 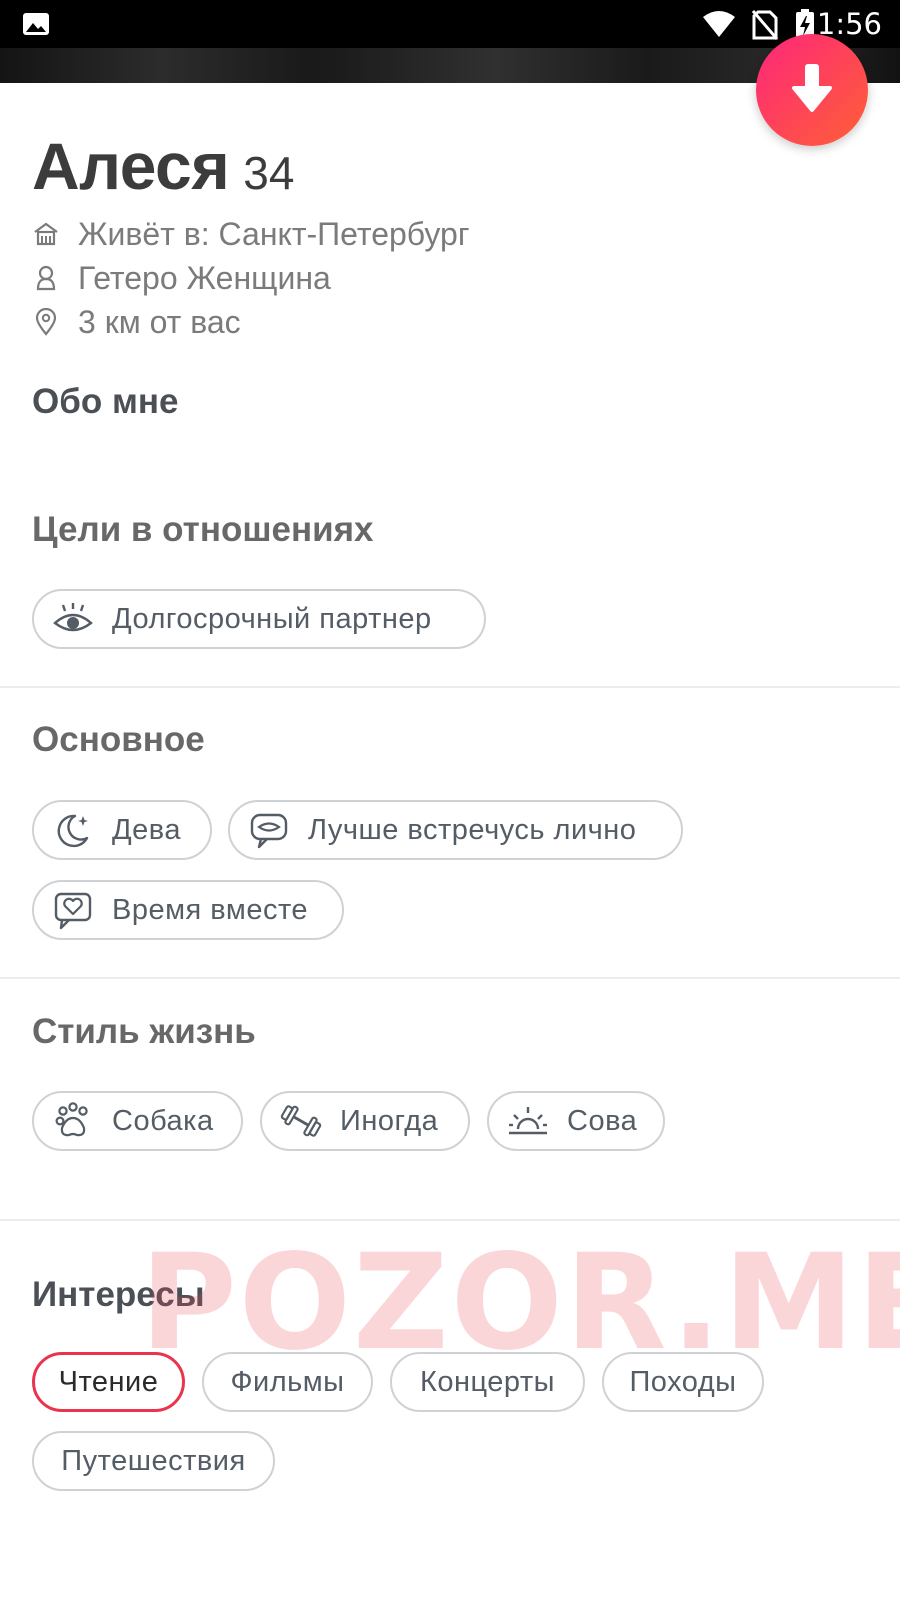 I want to click on interest-chip-label: Концерты, so click(x=487, y=1381).